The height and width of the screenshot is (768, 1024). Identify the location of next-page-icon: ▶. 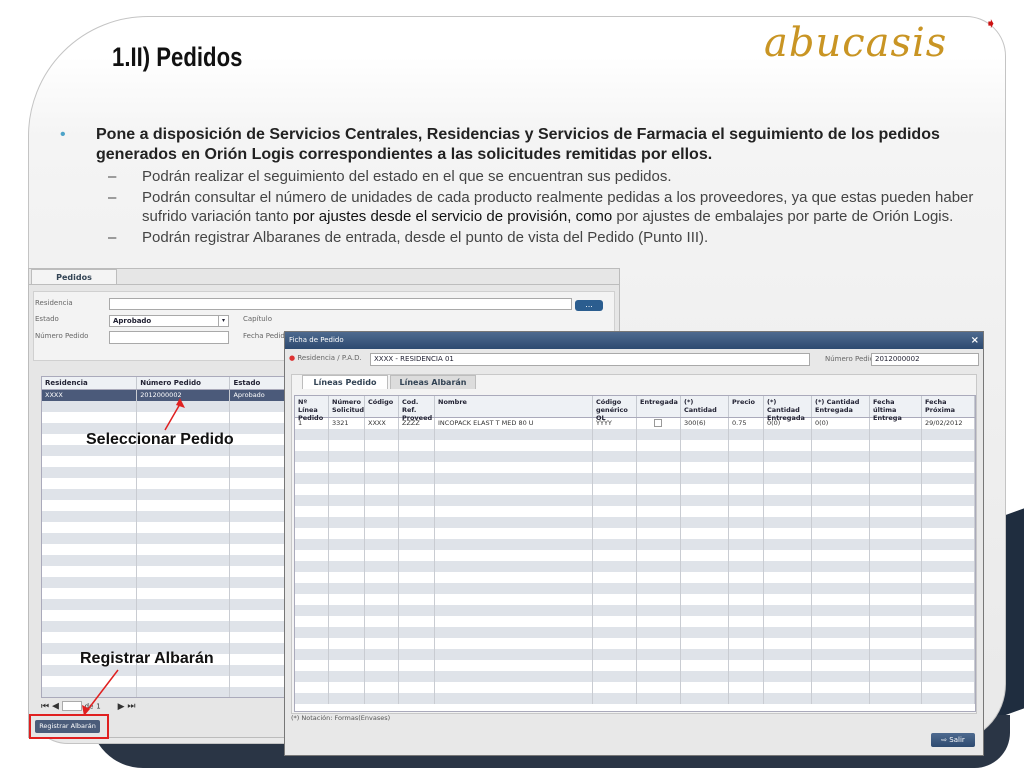
(121, 707).